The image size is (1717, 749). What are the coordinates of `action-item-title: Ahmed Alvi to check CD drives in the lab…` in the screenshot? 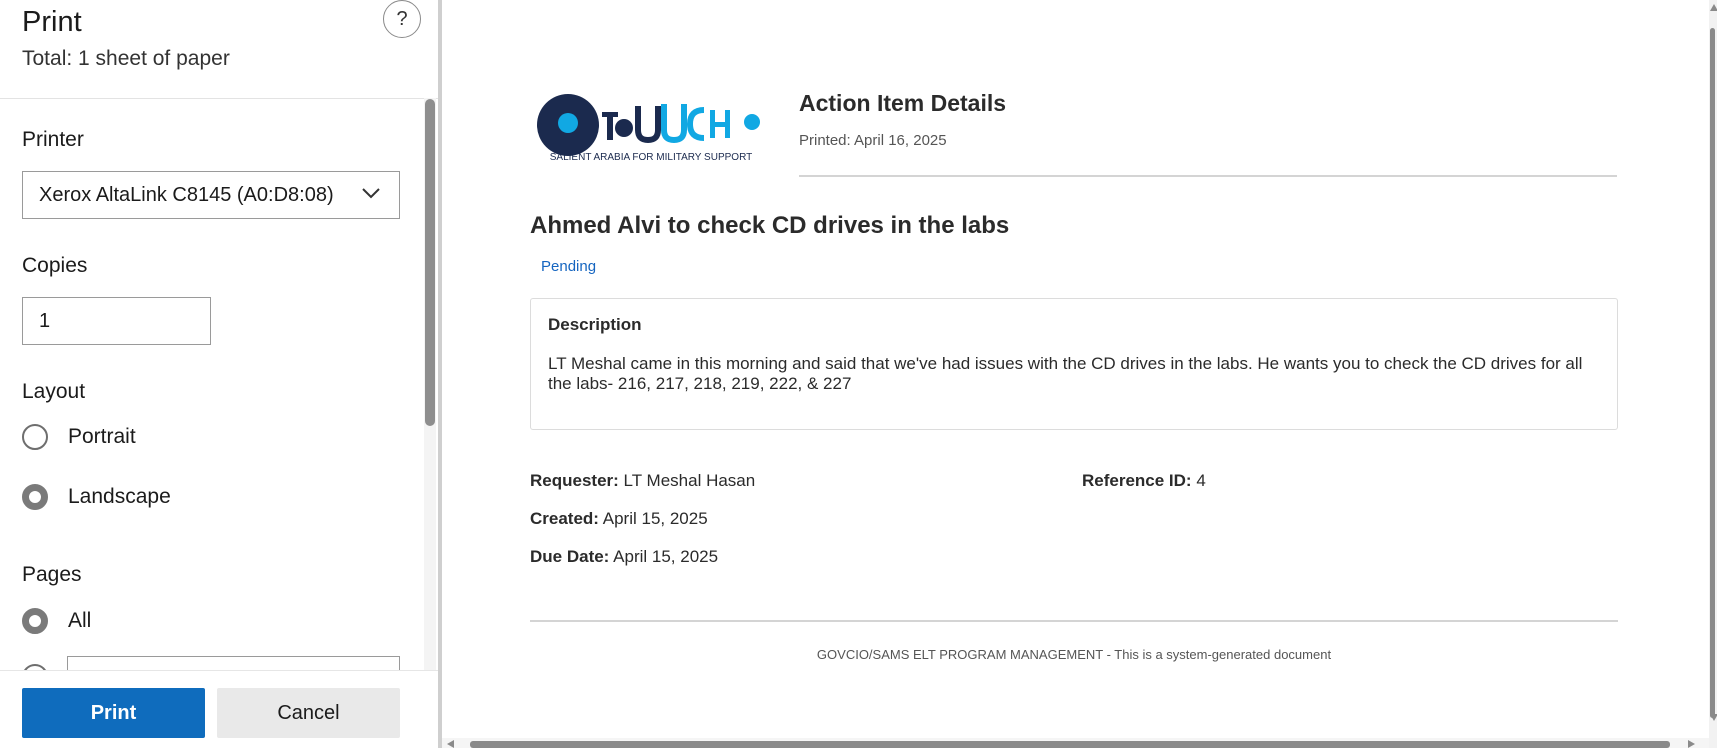 It's located at (770, 225).